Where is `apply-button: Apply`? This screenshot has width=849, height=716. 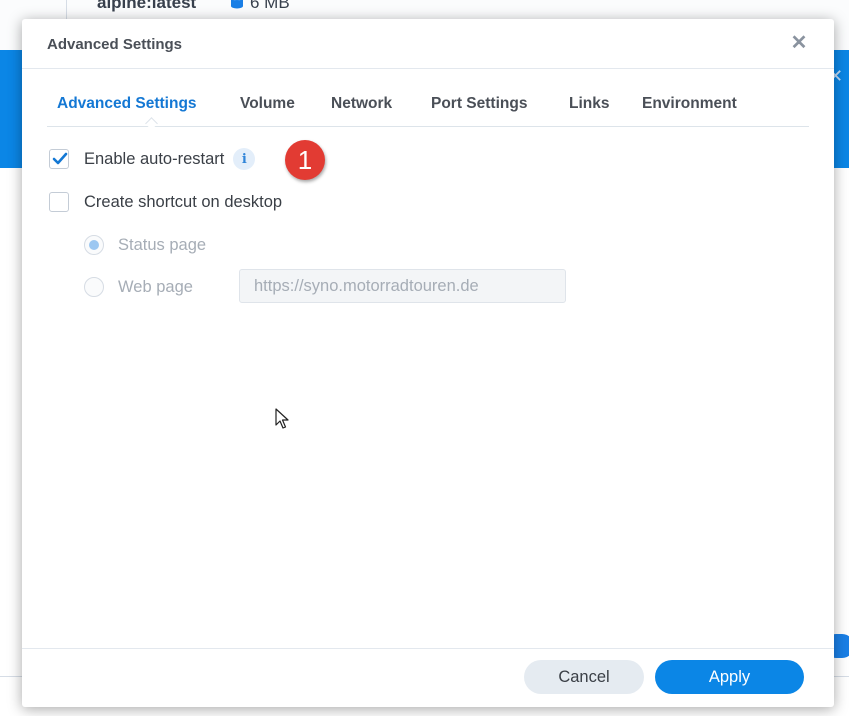
apply-button: Apply is located at coordinates (729, 677).